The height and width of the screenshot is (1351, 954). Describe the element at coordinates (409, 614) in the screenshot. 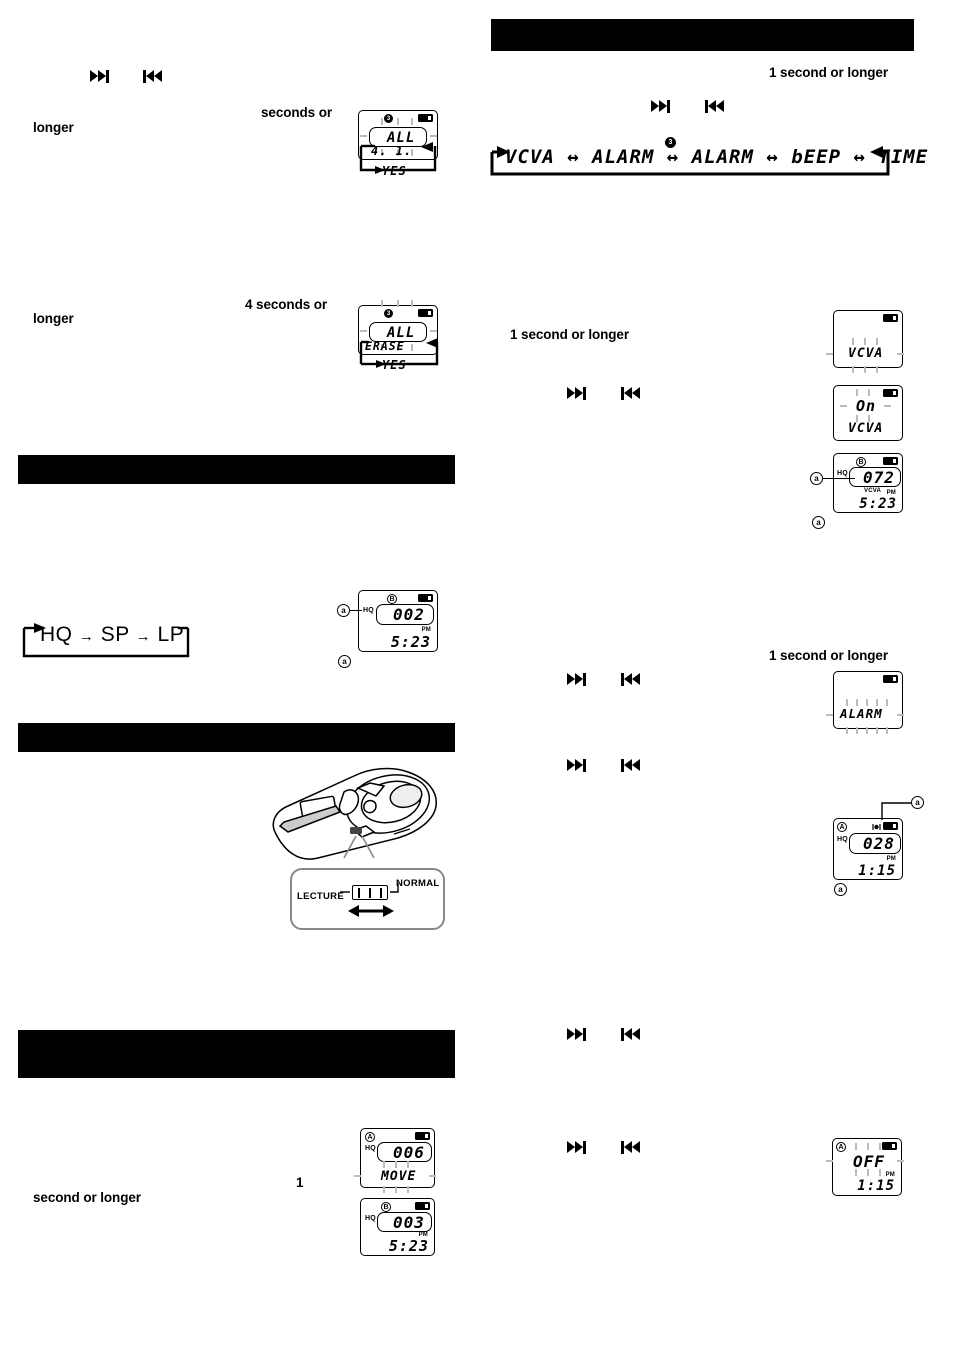

I see `file-number-value: 002` at that location.